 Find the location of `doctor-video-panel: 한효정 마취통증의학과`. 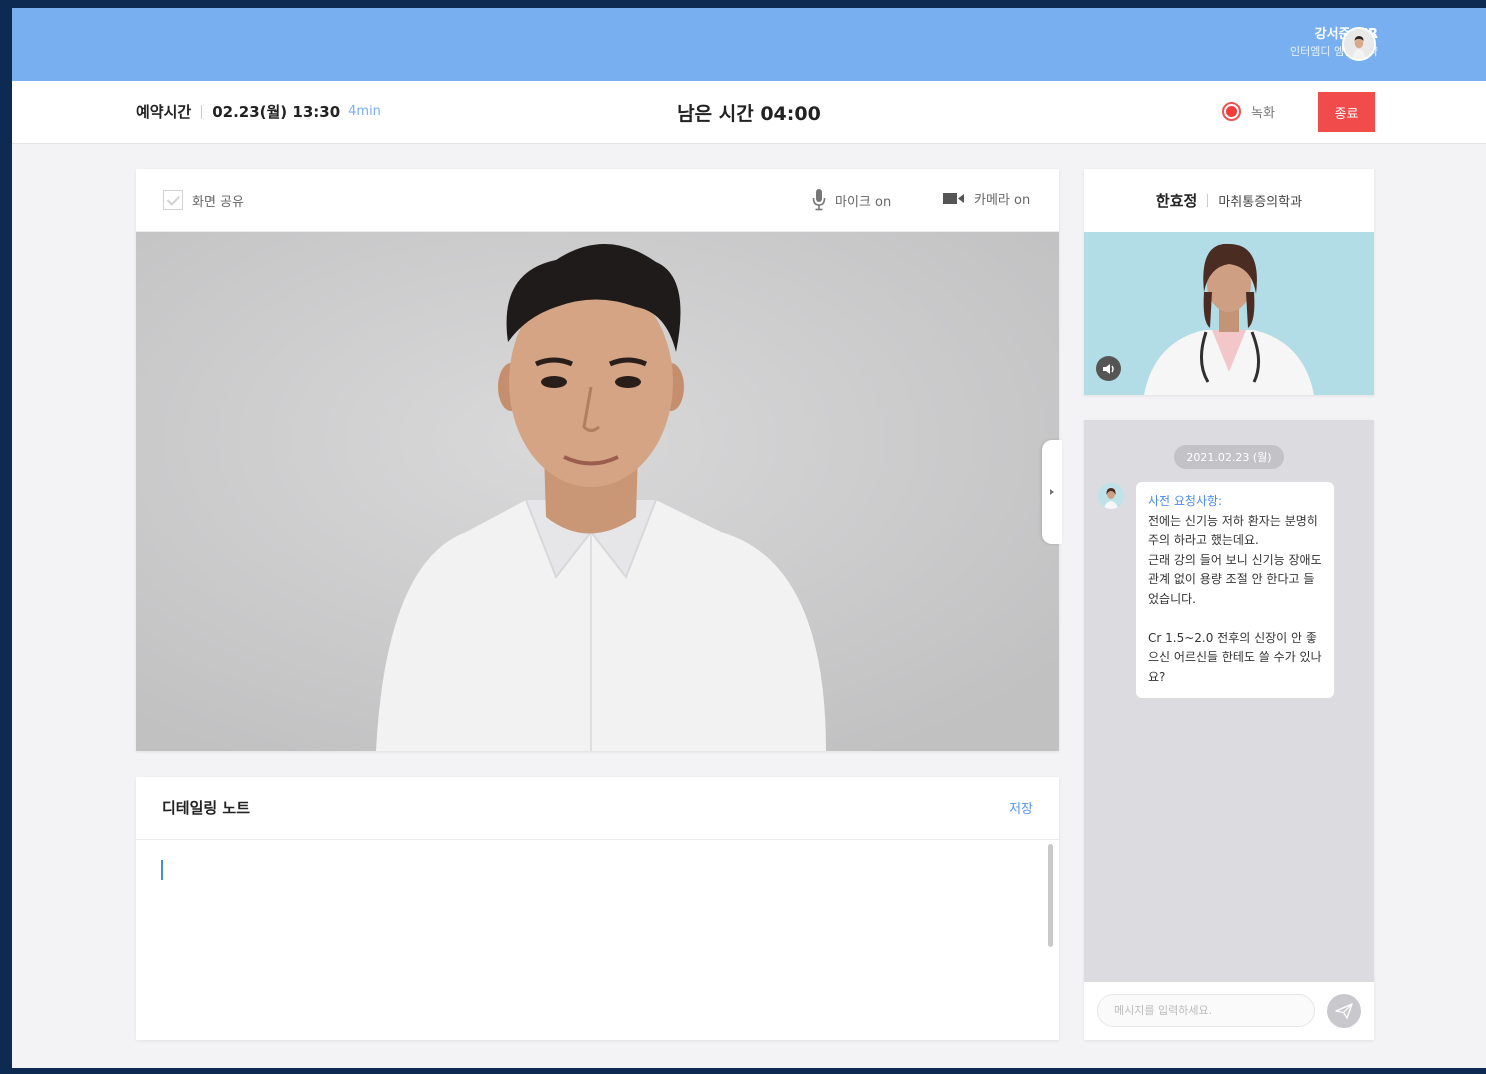

doctor-video-panel: 한효정 마취통증의학과 is located at coordinates (1229, 282).